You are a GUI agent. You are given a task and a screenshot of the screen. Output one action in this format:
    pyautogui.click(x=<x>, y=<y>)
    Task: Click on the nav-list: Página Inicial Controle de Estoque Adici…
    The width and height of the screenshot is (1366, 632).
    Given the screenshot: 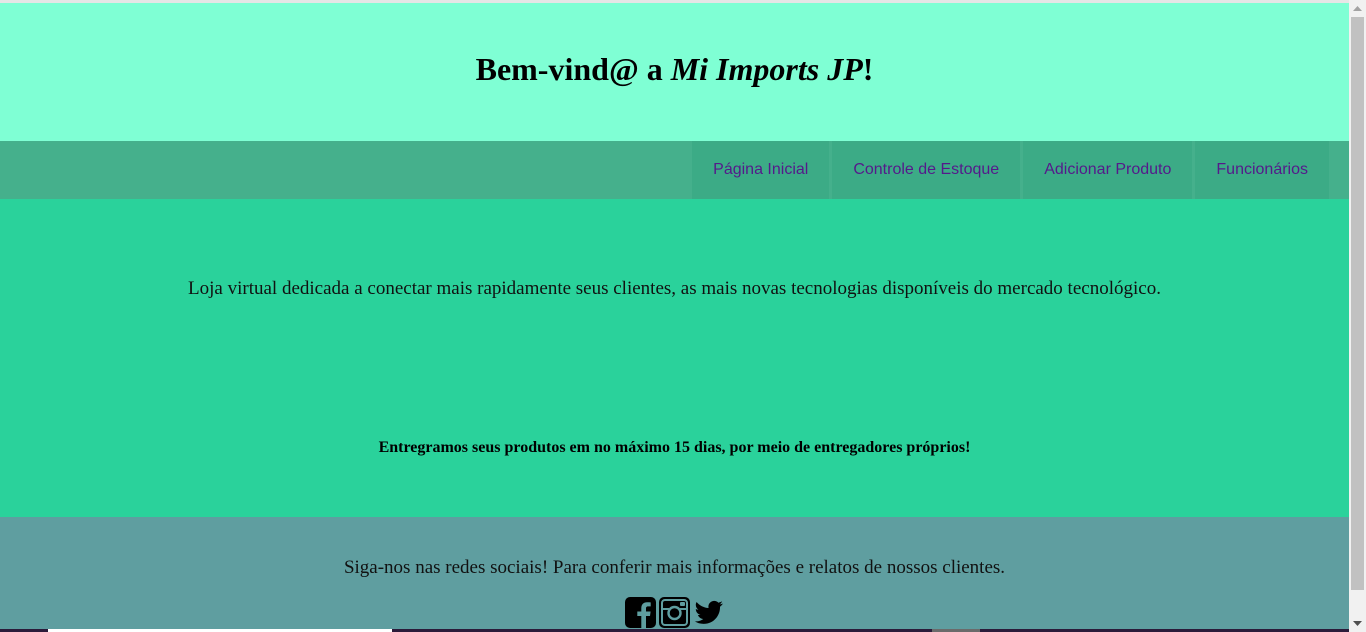 What is the action you would take?
    pyautogui.click(x=1010, y=170)
    